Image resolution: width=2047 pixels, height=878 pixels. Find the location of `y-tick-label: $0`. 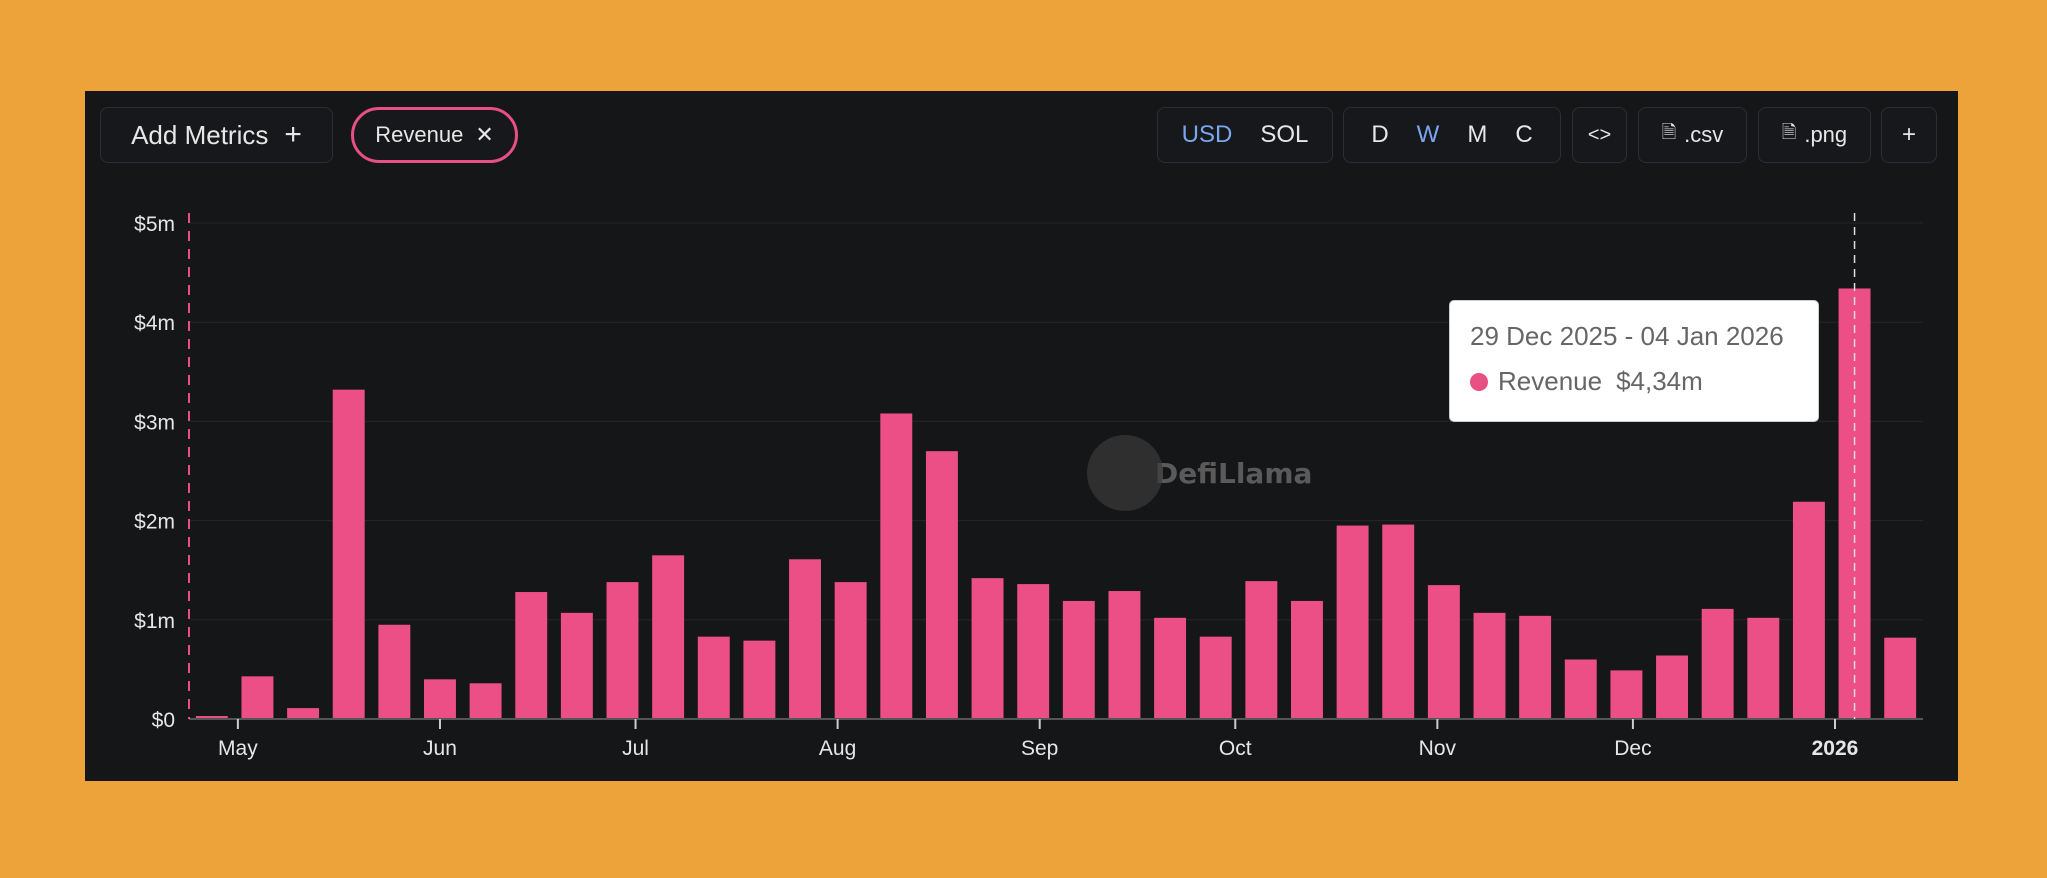

y-tick-label: $0 is located at coordinates (163, 720).